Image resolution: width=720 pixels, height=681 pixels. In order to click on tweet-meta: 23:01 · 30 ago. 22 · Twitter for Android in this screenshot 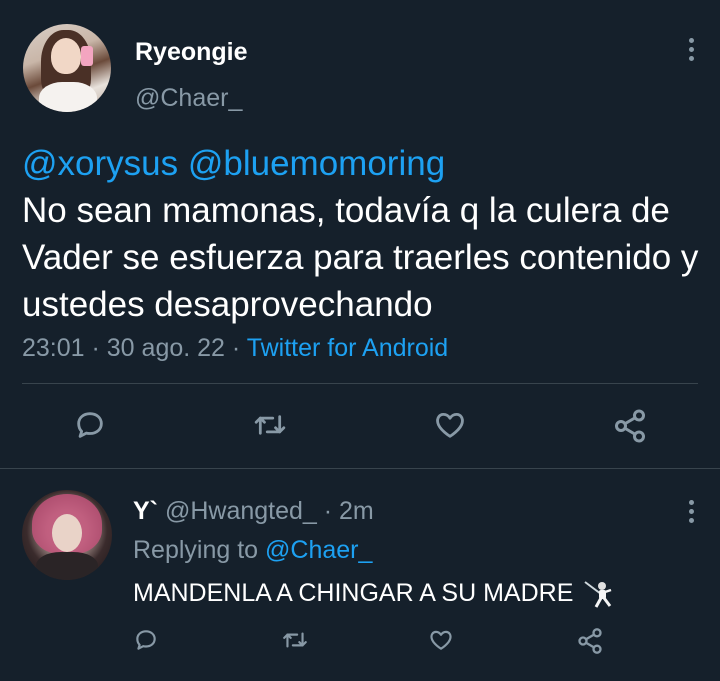, I will do `click(235, 348)`.